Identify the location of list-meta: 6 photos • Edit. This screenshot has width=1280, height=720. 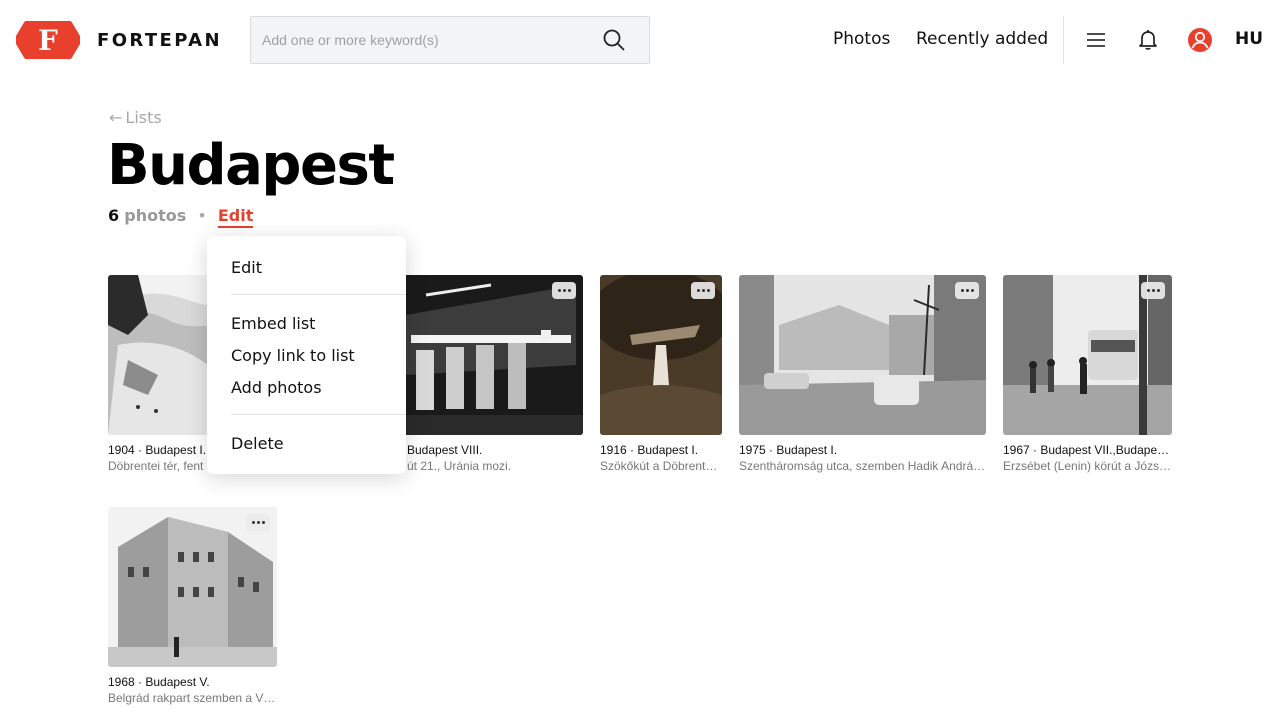
(181, 217).